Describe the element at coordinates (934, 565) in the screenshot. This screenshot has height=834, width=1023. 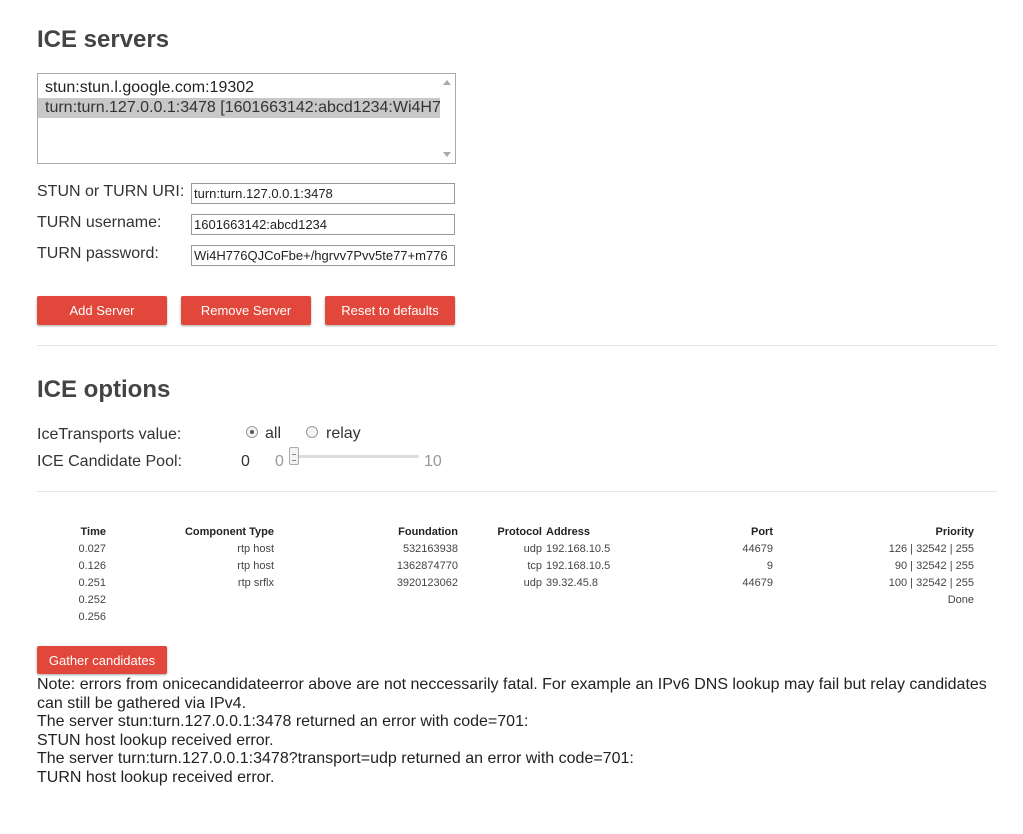
I see `cell-priority: 90 | 32542 | 255` at that location.